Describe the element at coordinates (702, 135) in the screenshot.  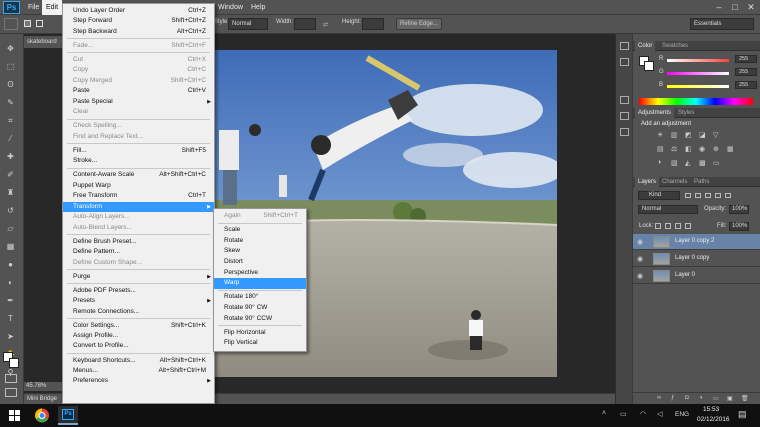
I see `exposure-icon: ◪` at that location.